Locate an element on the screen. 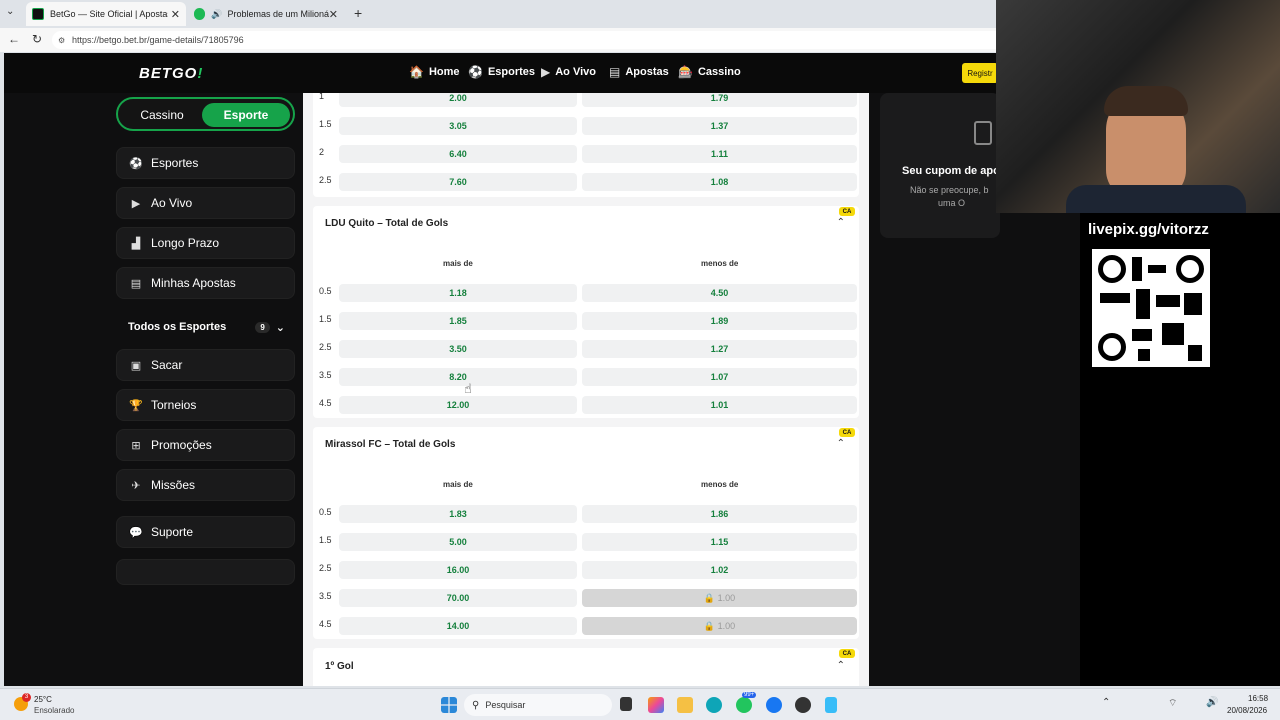 This screenshot has height=720, width=1280. tab-video: 🔊 Problemas de um Milionário - ✕ is located at coordinates (266, 14).